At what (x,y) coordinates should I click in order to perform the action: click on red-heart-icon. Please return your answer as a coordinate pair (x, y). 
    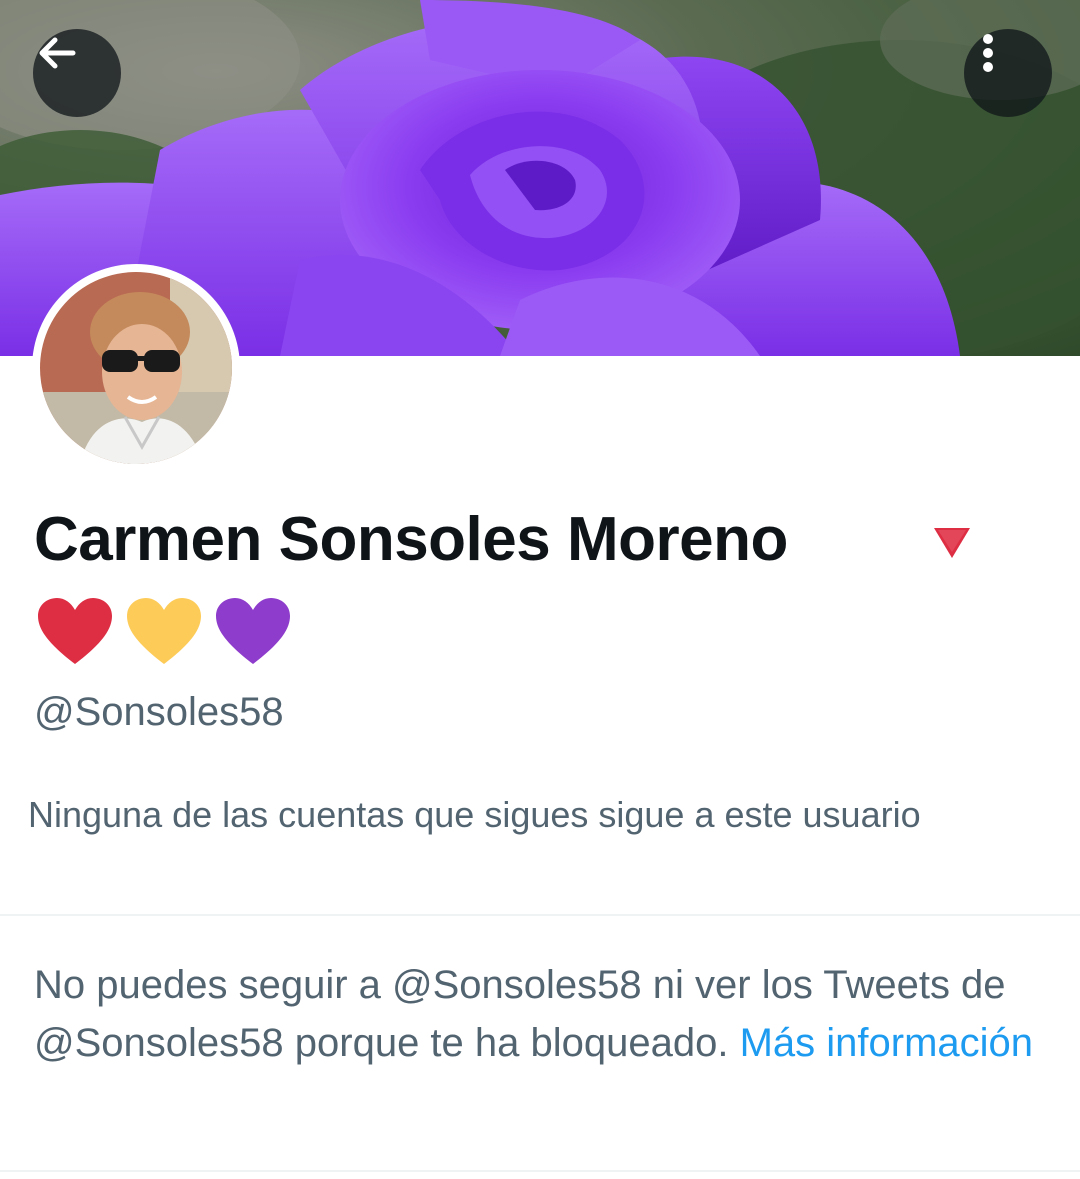
    Looking at the image, I should click on (75, 631).